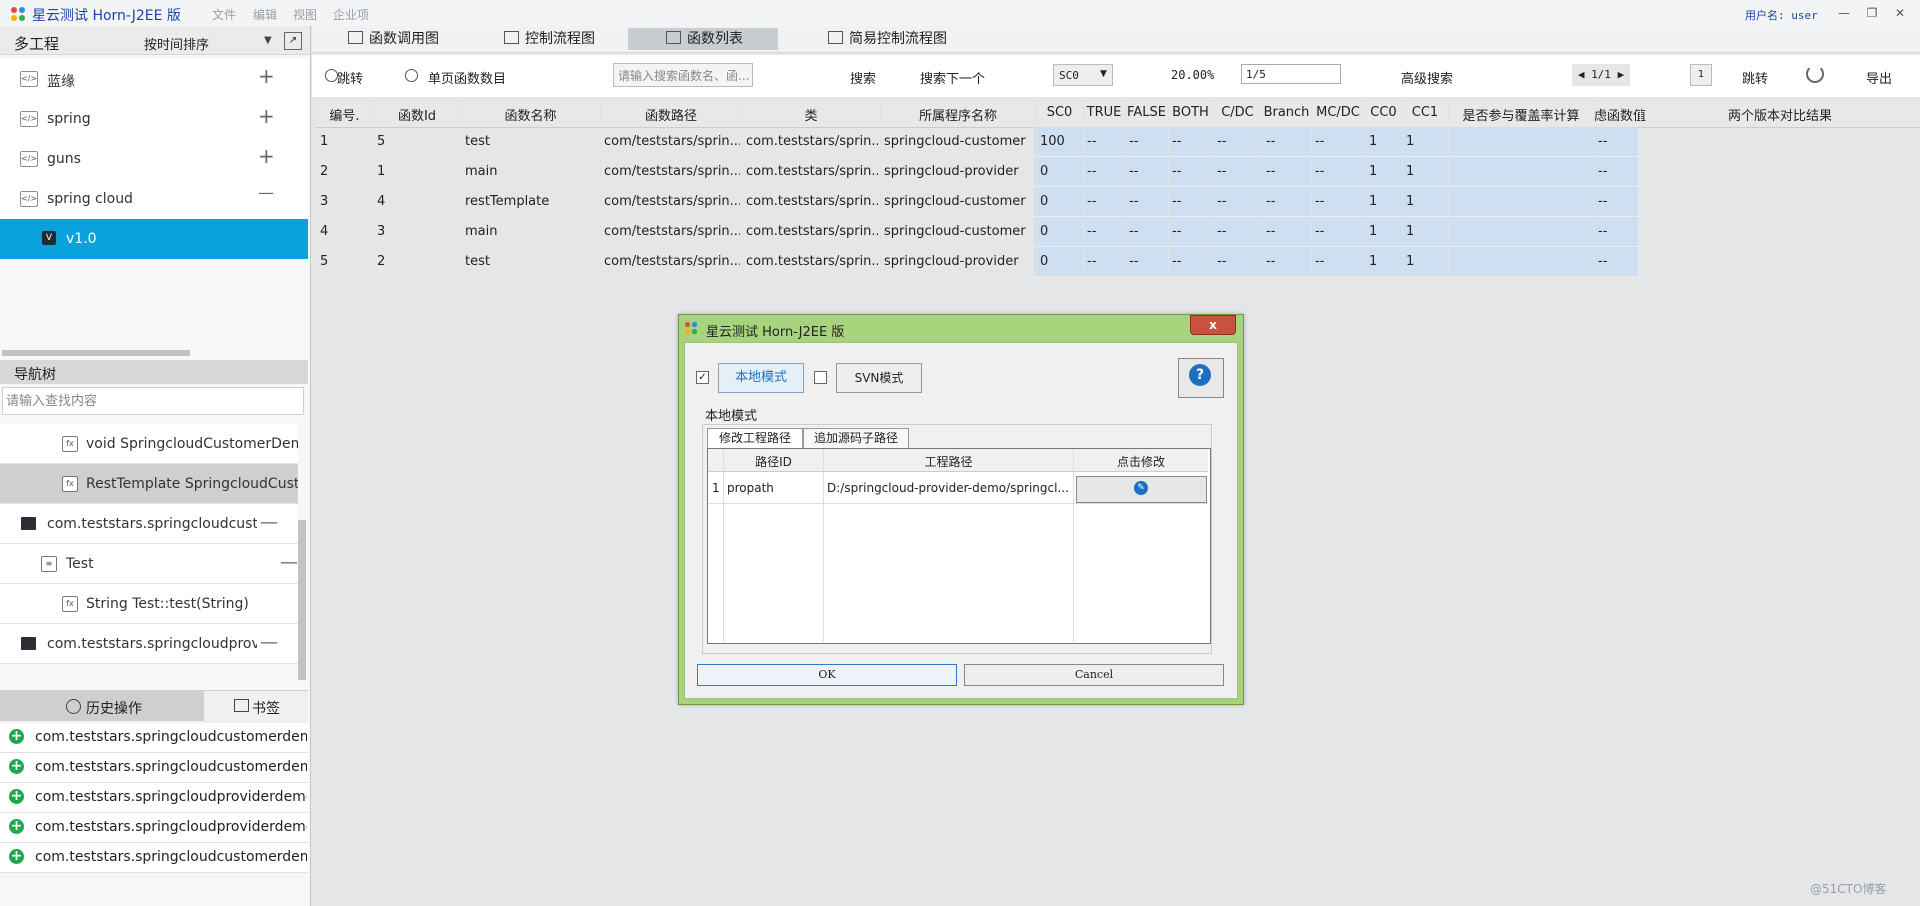 The image size is (1920, 906). What do you see at coordinates (1620, 114) in the screenshot?
I see `column-header: 虑函数值` at bounding box center [1620, 114].